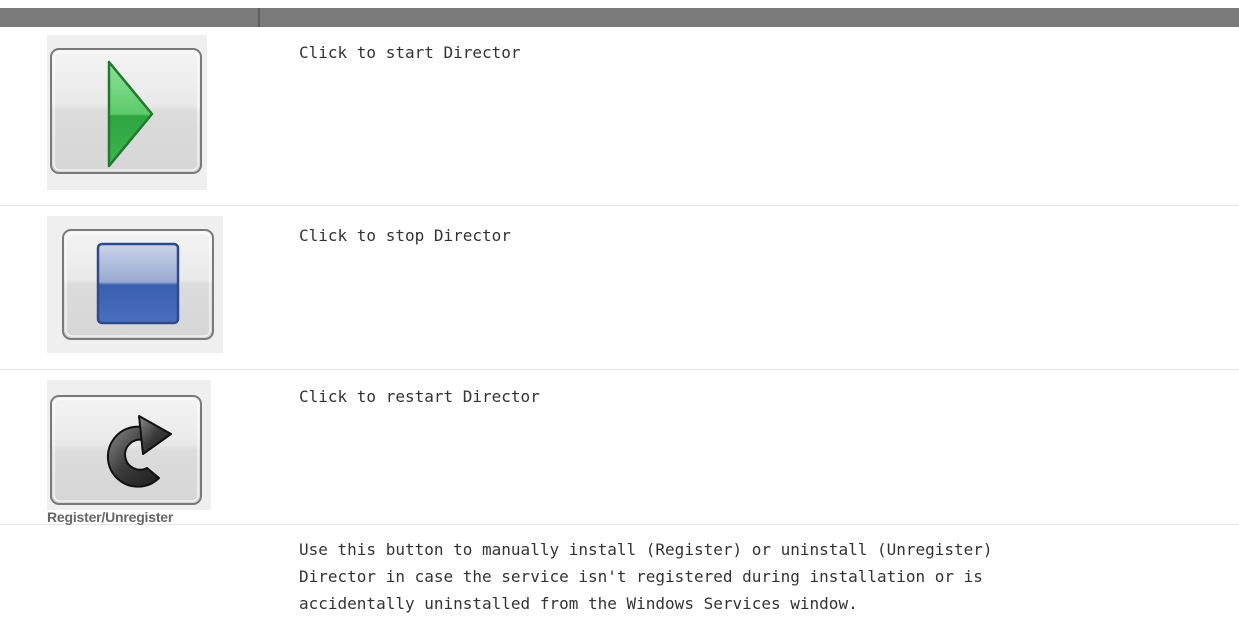  I want to click on start-description: Click to start Director, so click(410, 52).